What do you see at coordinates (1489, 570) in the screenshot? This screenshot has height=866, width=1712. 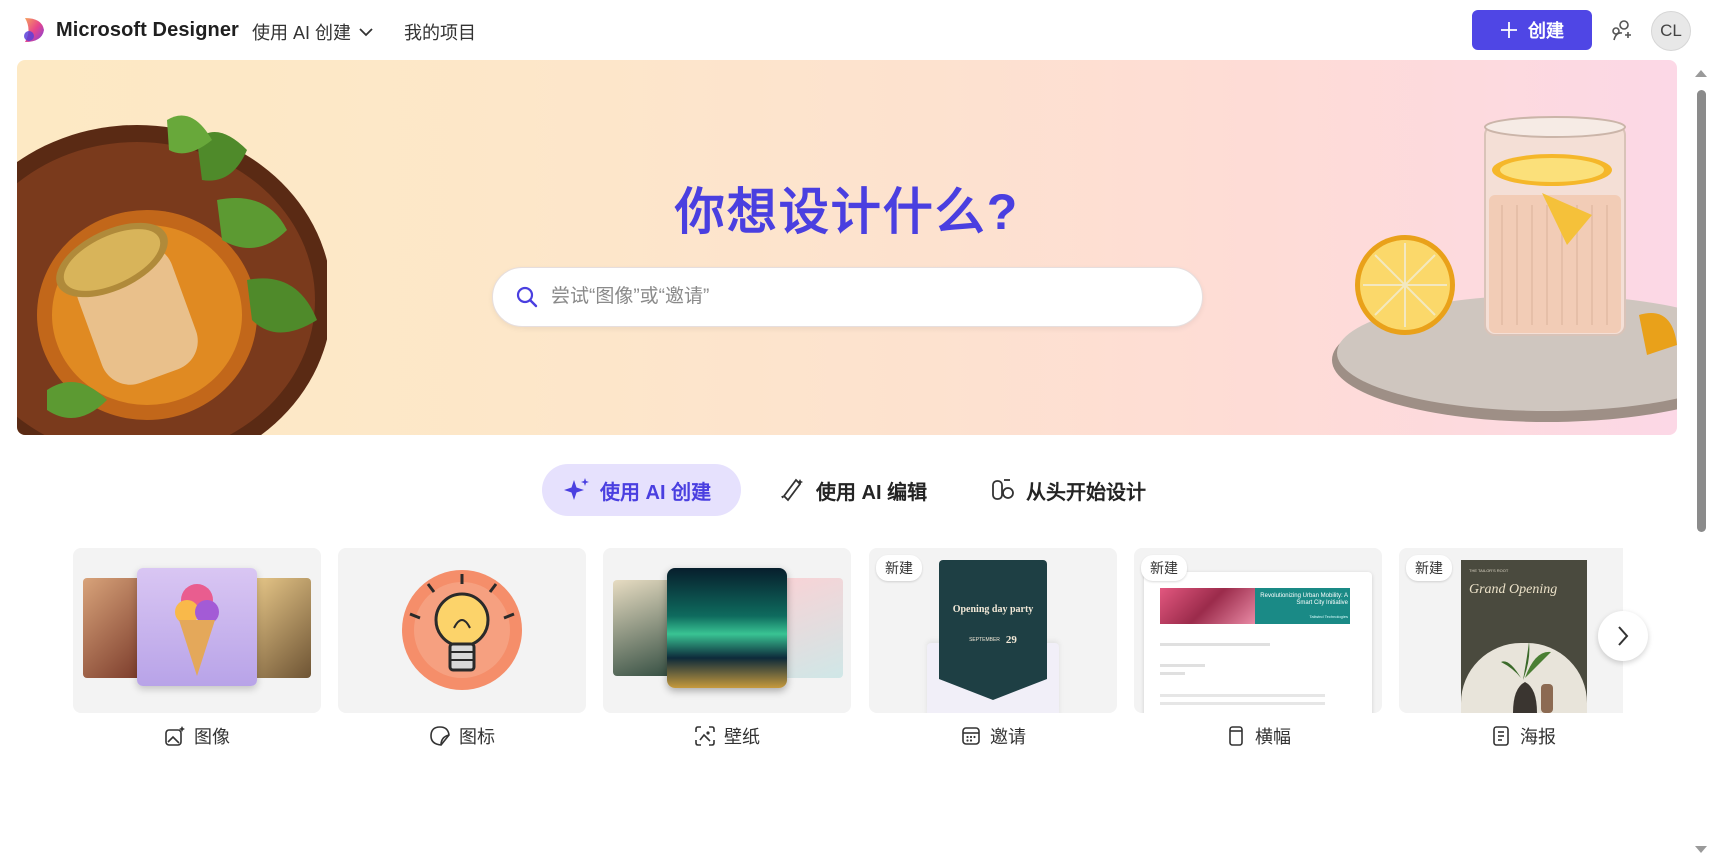 I see `poster-header: THE TAILOR'S ROOT` at bounding box center [1489, 570].